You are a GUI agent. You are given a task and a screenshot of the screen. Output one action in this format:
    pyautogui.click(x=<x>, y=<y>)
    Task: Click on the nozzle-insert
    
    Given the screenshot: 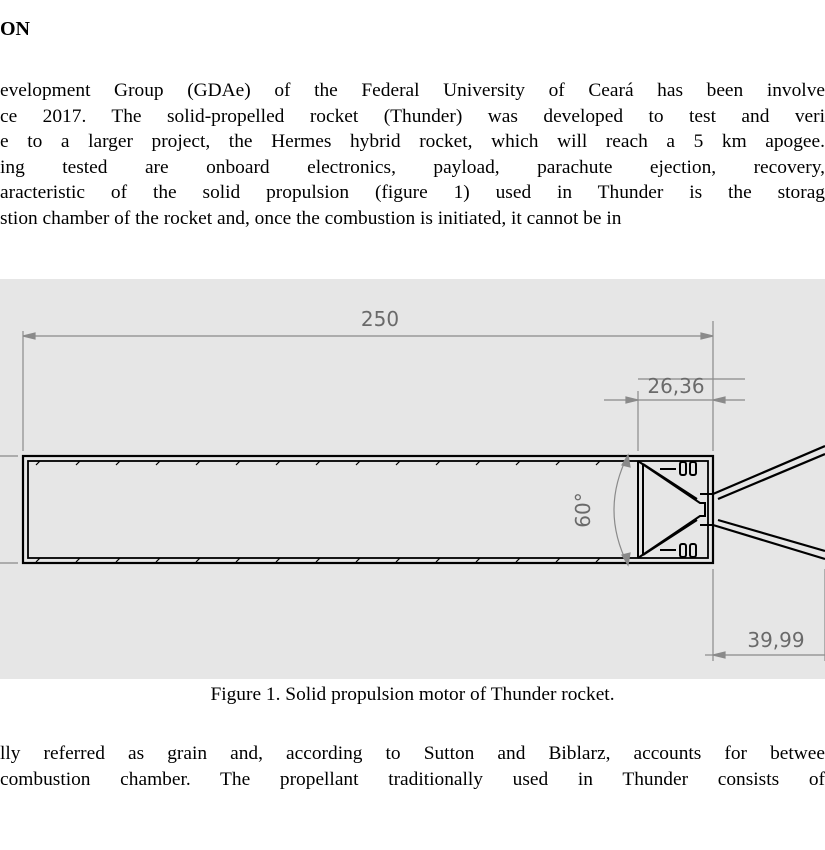 What is the action you would take?
    pyautogui.click(x=675, y=509)
    